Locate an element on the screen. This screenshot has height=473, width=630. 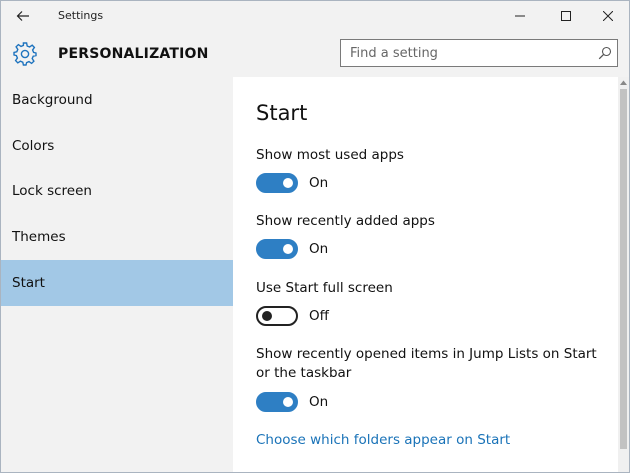
maximize-icon is located at coordinates (566, 16).